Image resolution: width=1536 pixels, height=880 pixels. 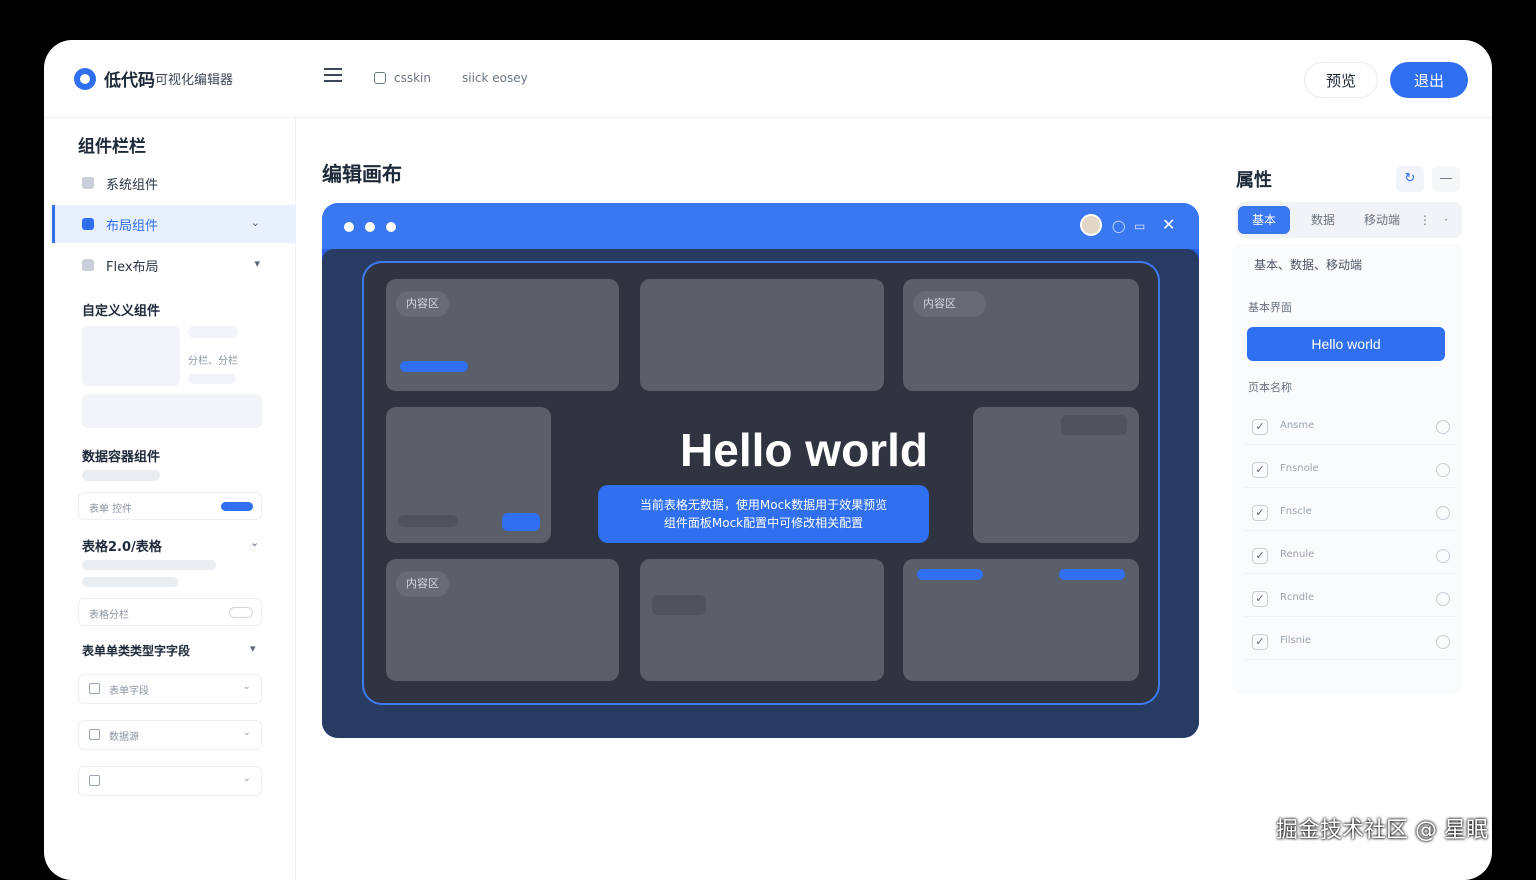 I want to click on more-icon: ⋮, so click(x=1425, y=220).